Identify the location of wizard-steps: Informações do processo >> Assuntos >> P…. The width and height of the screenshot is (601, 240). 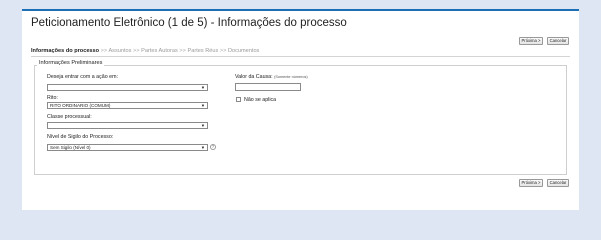
(145, 51).